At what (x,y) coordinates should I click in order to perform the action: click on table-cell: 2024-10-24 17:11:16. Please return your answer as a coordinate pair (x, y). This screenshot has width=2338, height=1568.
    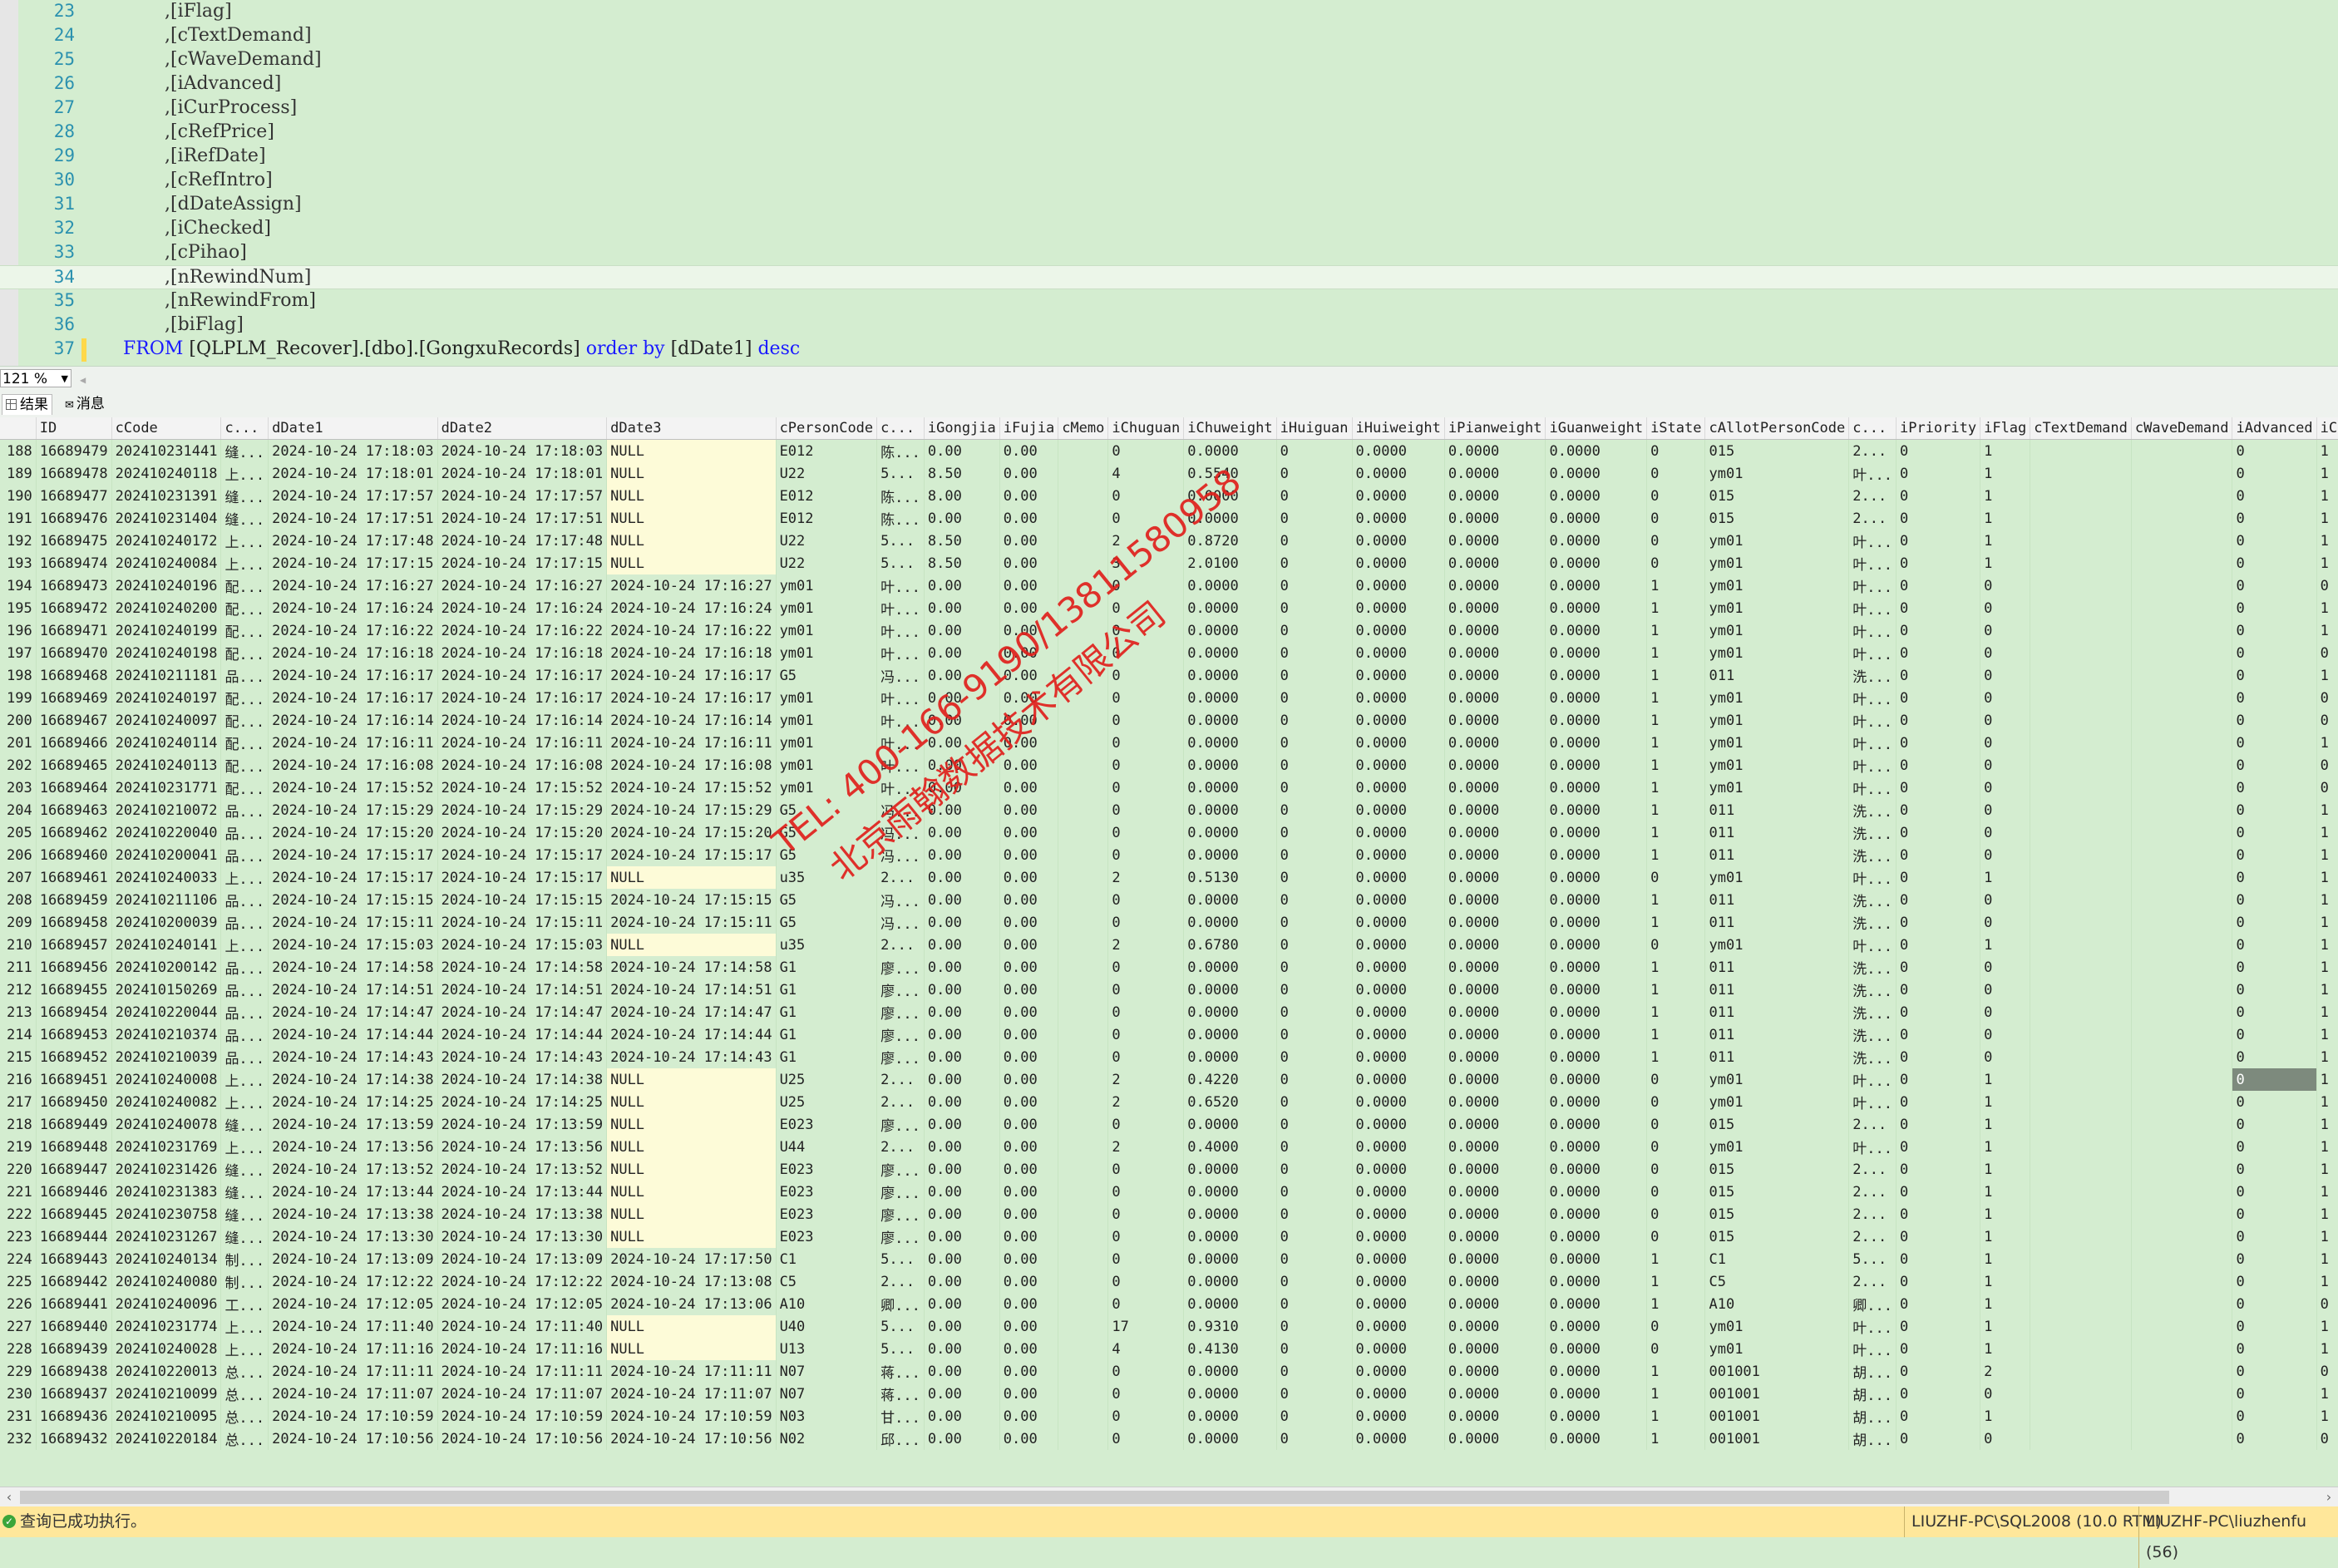
    Looking at the image, I should click on (353, 1349).